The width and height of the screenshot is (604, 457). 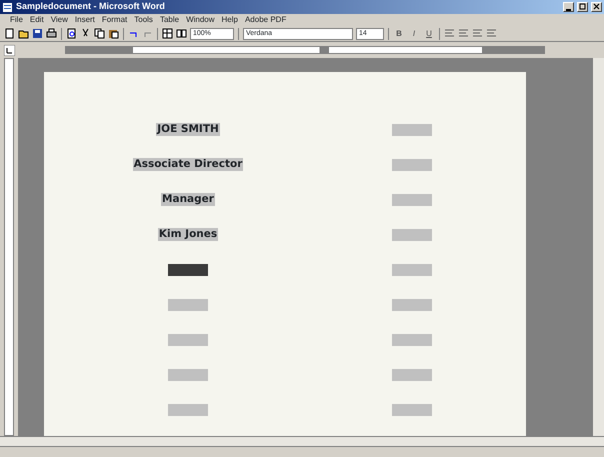 What do you see at coordinates (167, 33) in the screenshot?
I see `table-icon` at bounding box center [167, 33].